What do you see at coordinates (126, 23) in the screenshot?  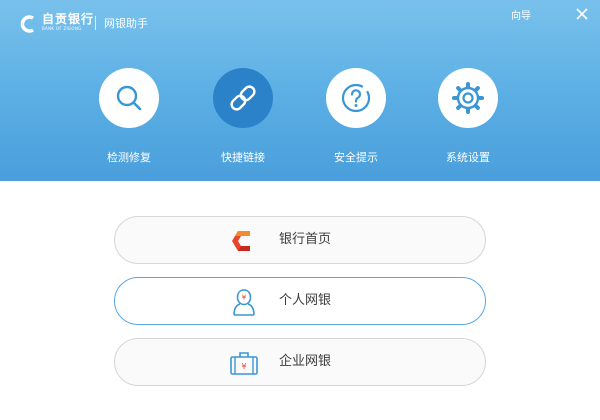 I see `app-title: 网银助手` at bounding box center [126, 23].